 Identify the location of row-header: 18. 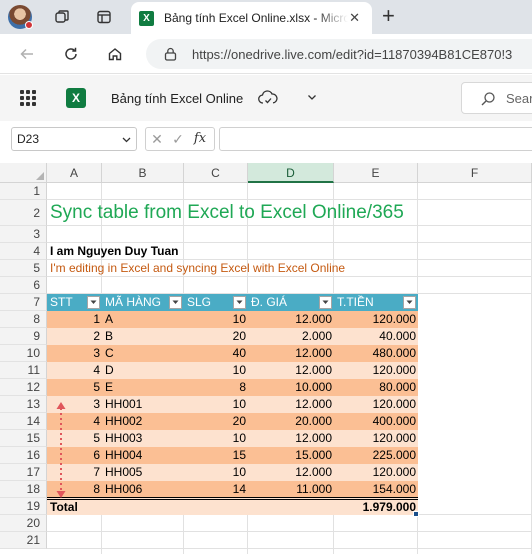
(23, 489).